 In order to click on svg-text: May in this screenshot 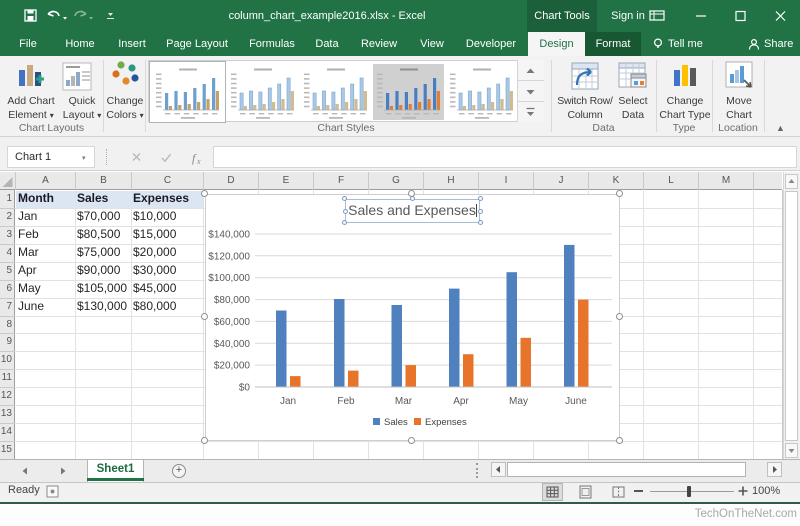, I will do `click(518, 401)`.